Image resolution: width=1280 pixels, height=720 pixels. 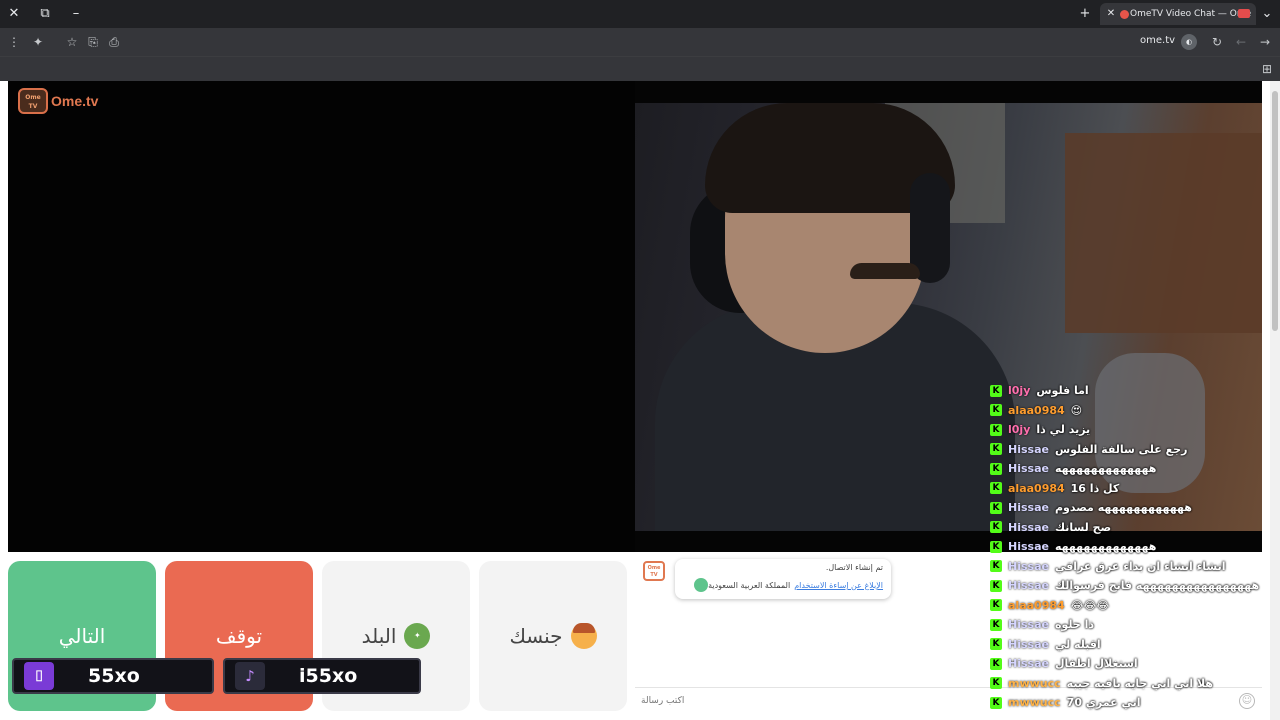 I want to click on tiktok-overlay: ♪ i55xo, so click(x=322, y=676).